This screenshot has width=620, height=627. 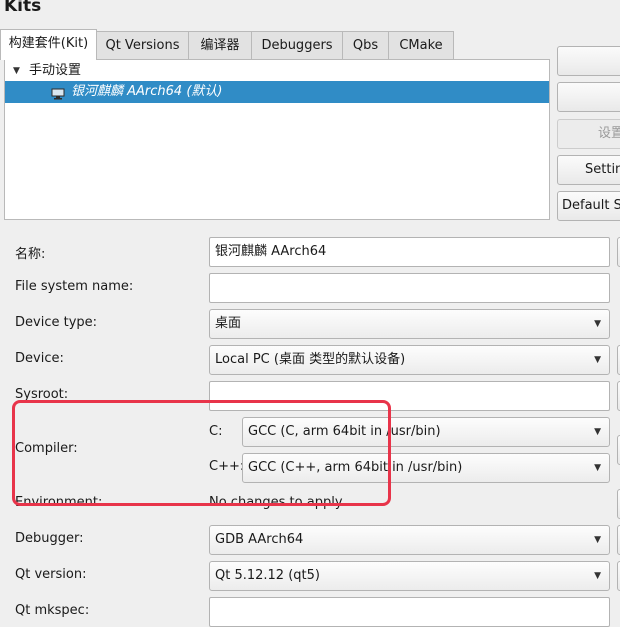 I want to click on default-settings-button: Default Se, so click(x=588, y=206).